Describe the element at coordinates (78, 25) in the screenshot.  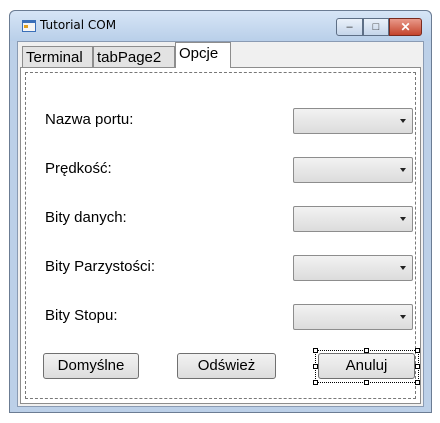
I see `window-title: Tutorial COM` at that location.